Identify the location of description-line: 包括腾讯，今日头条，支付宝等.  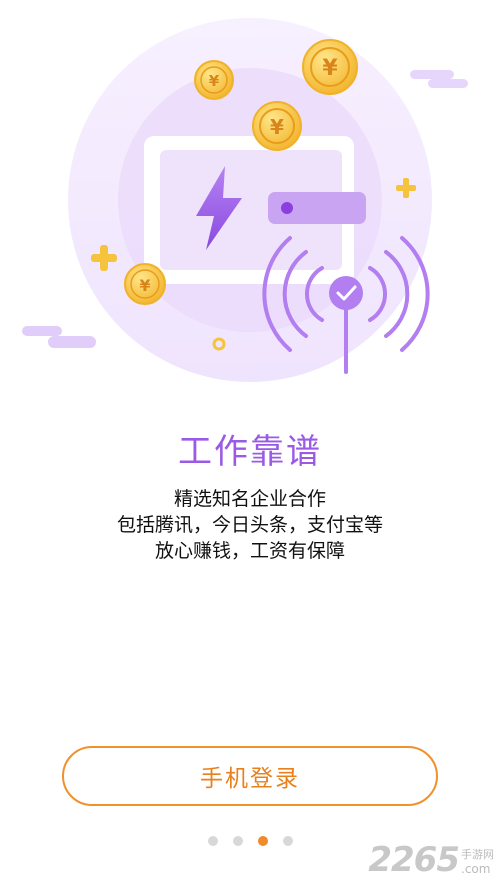
(249, 525).